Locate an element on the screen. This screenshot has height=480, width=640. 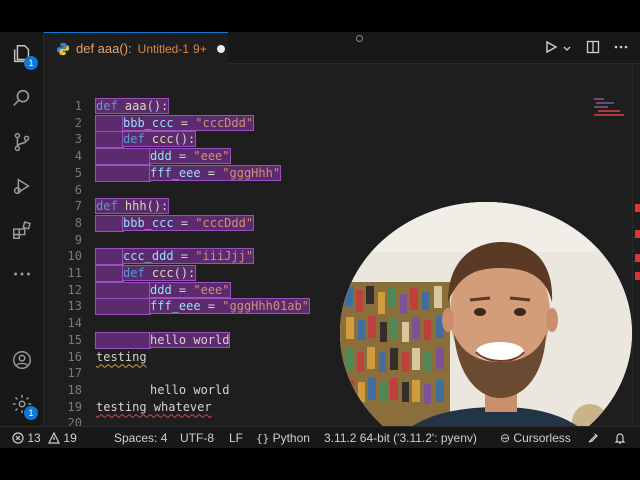
account-icon is located at coordinates (22, 360).